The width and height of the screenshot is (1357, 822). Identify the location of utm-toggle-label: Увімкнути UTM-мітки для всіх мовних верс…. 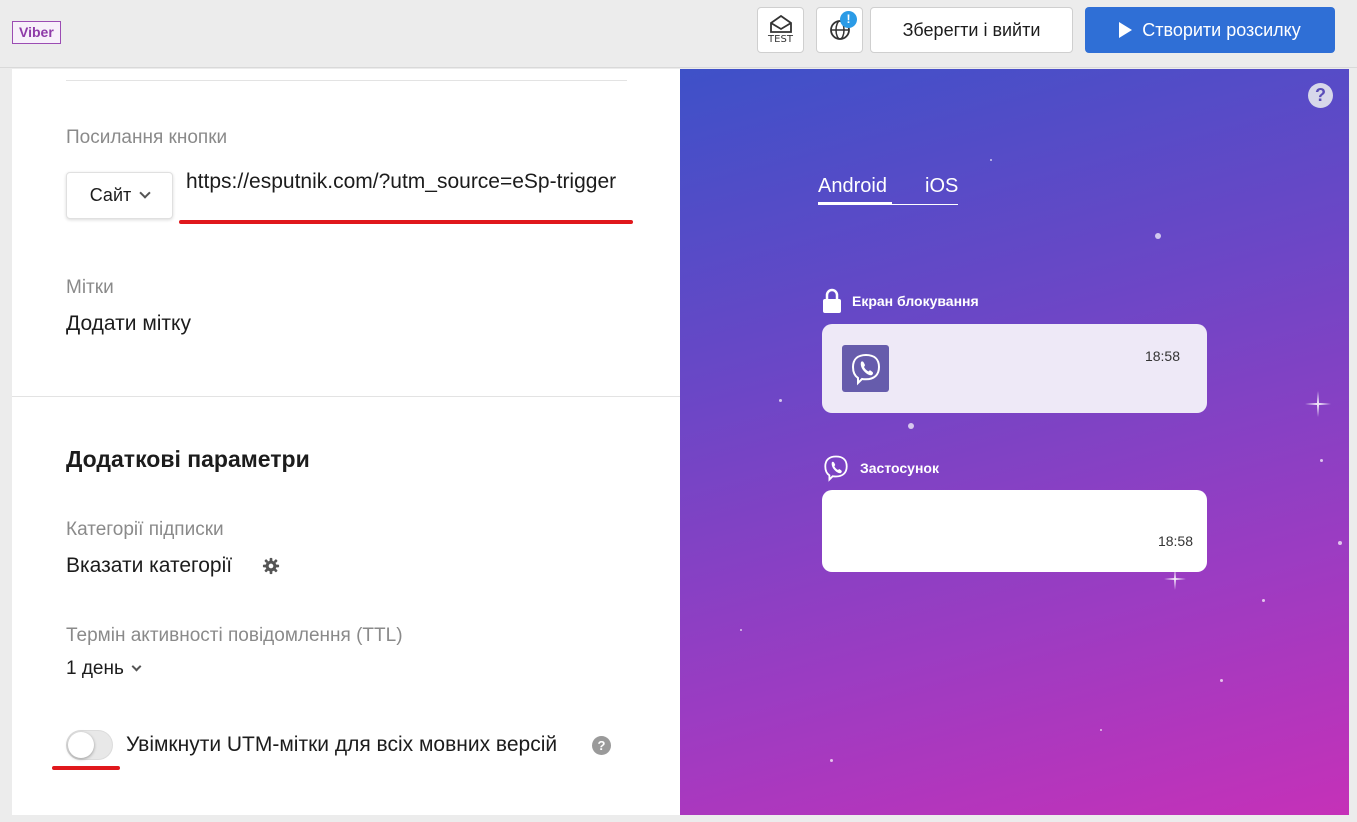
(342, 744).